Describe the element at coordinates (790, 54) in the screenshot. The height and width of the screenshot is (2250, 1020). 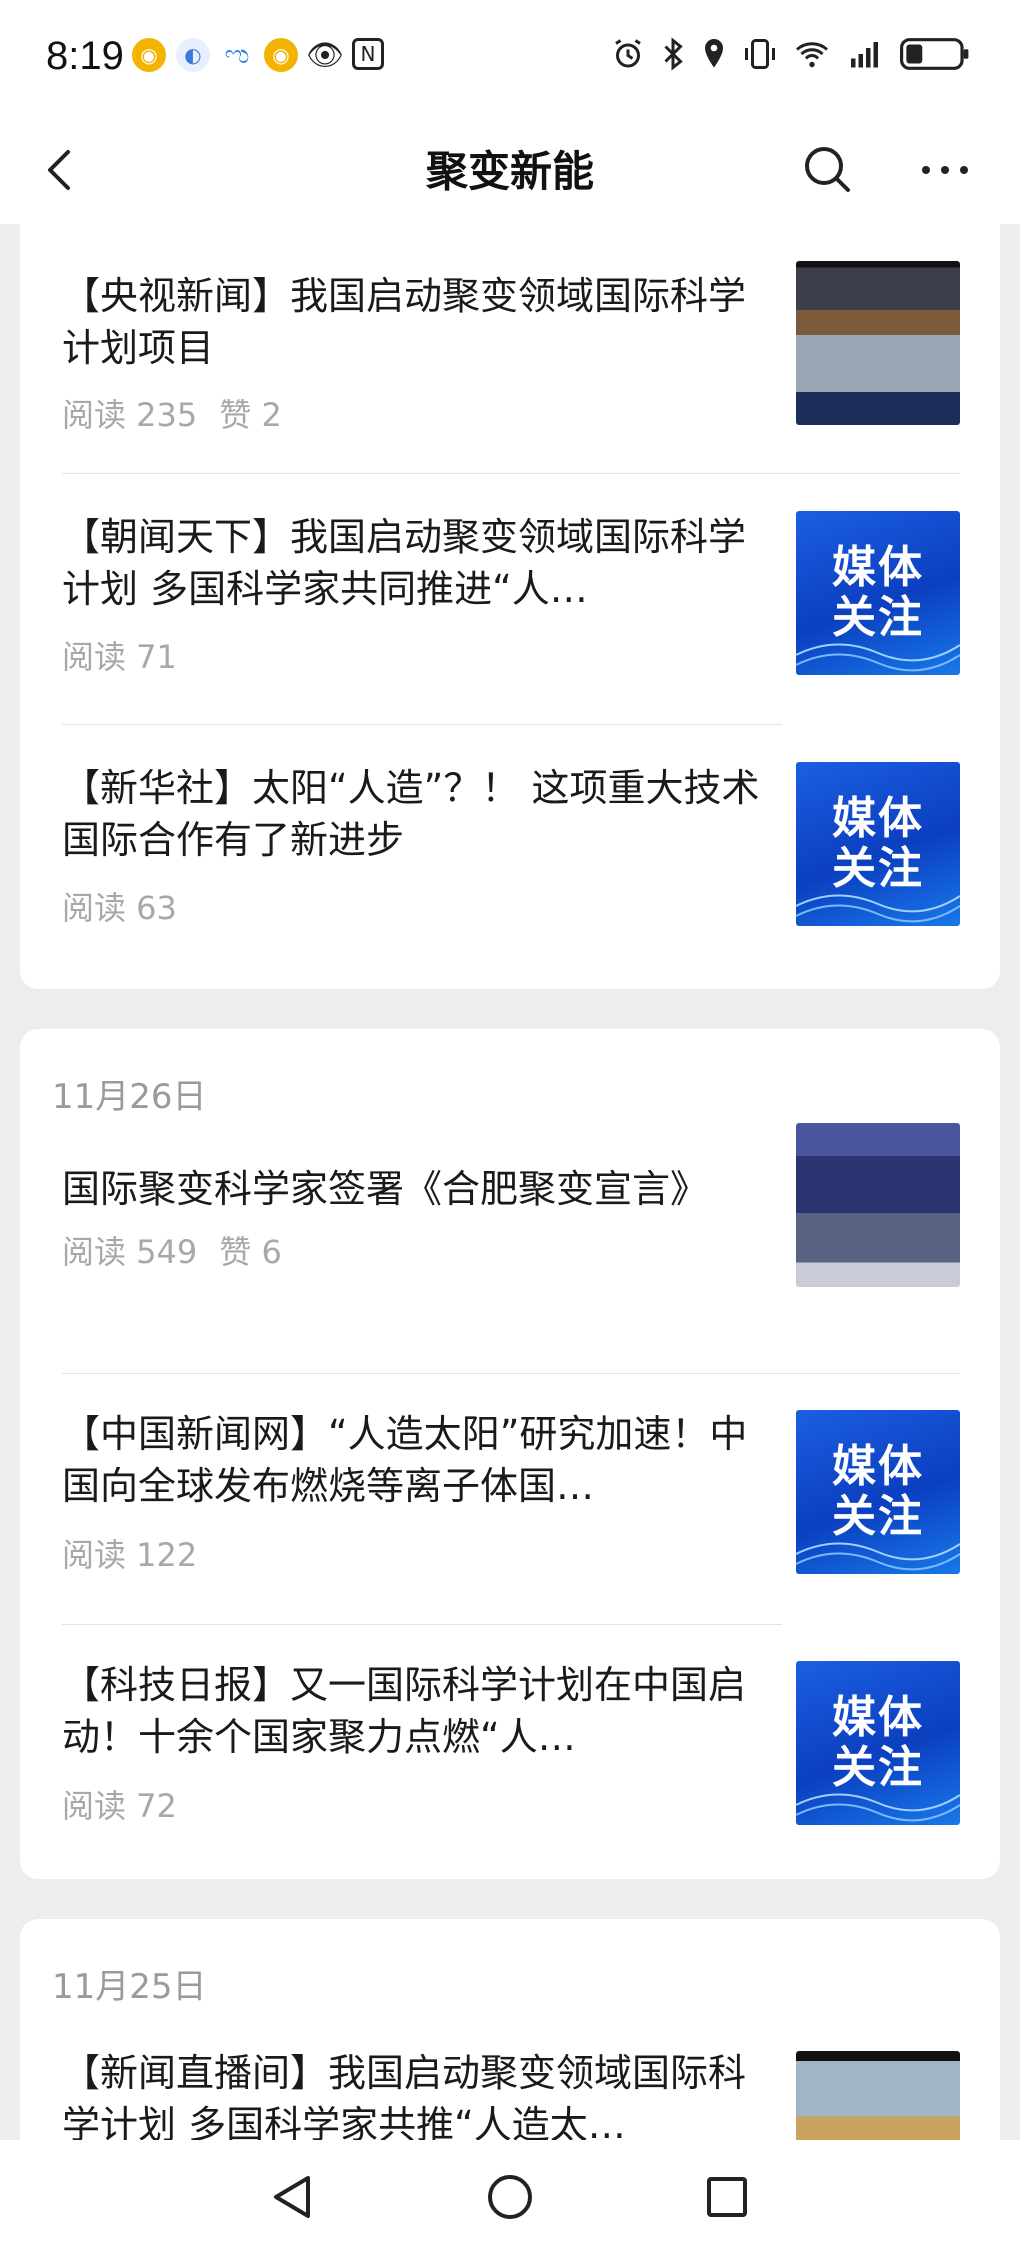
I see `system-icons` at that location.